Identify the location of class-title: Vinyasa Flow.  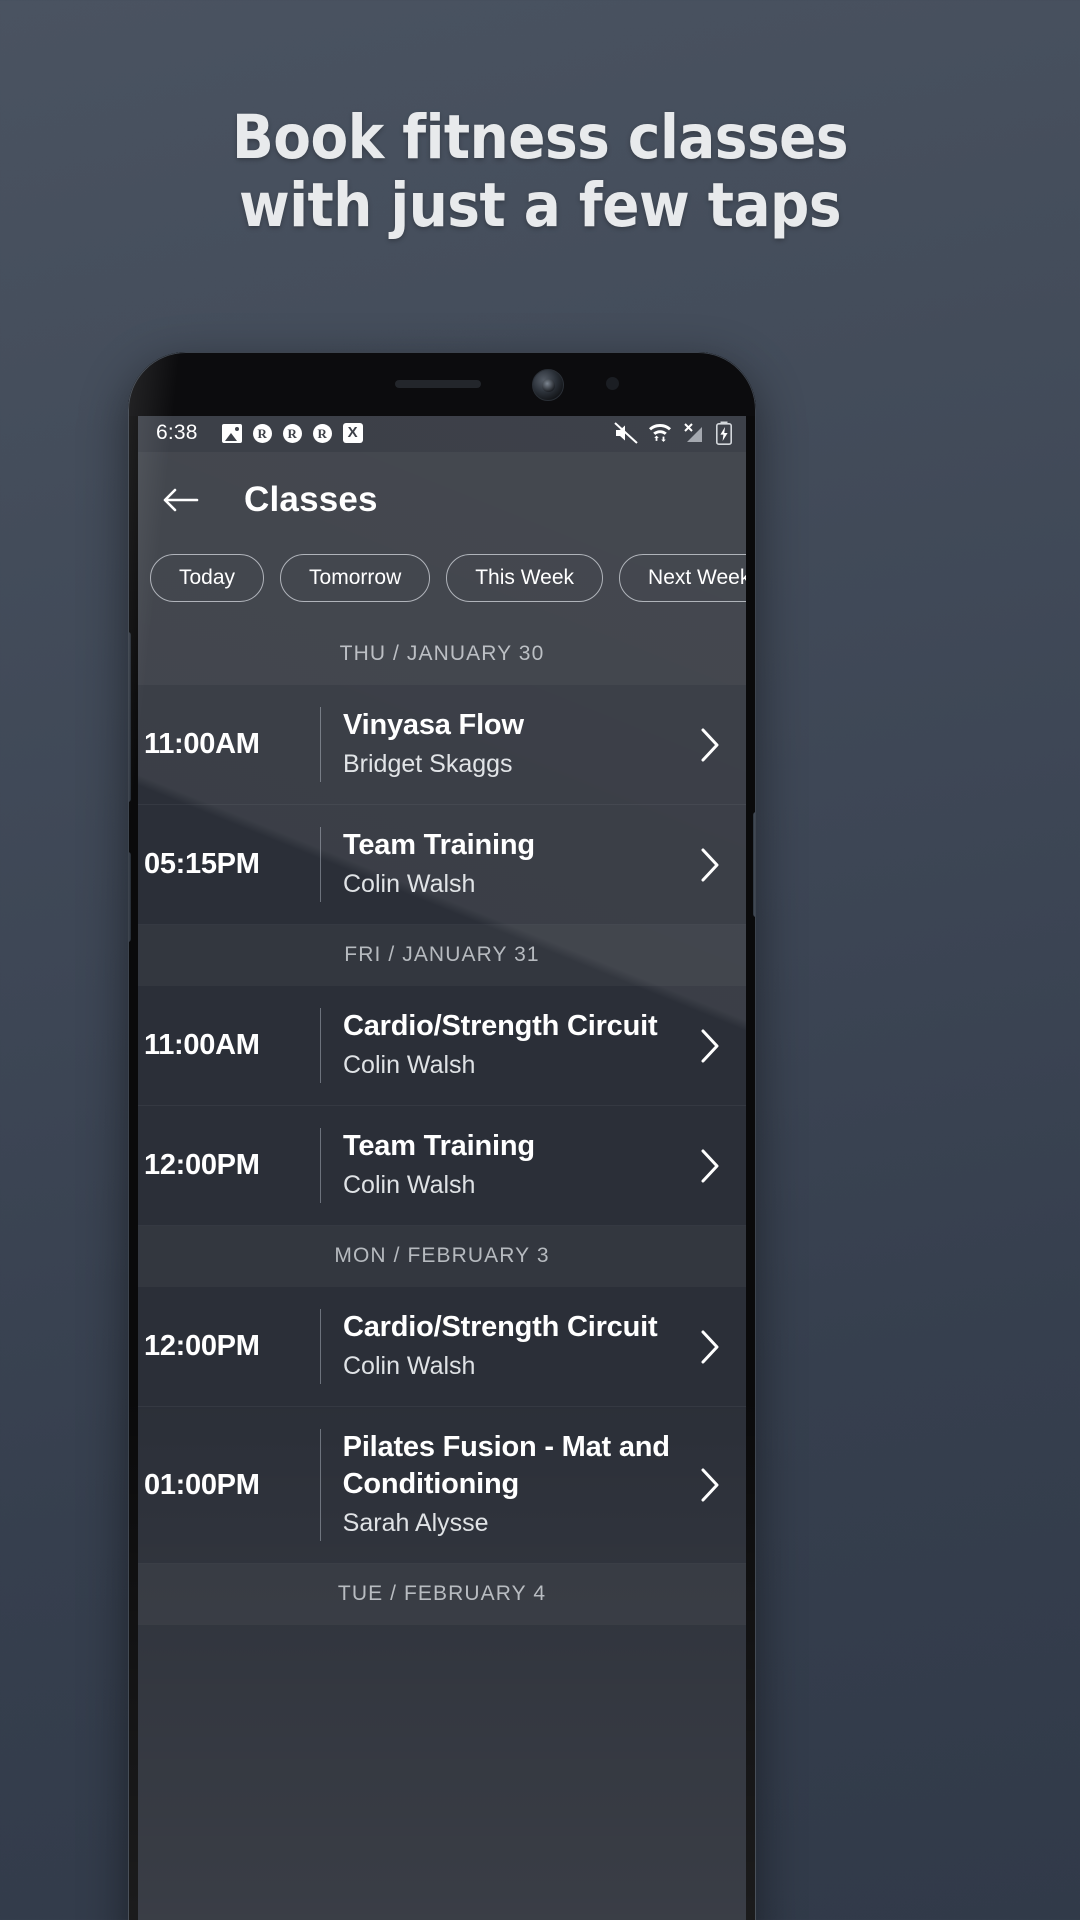
(433, 725).